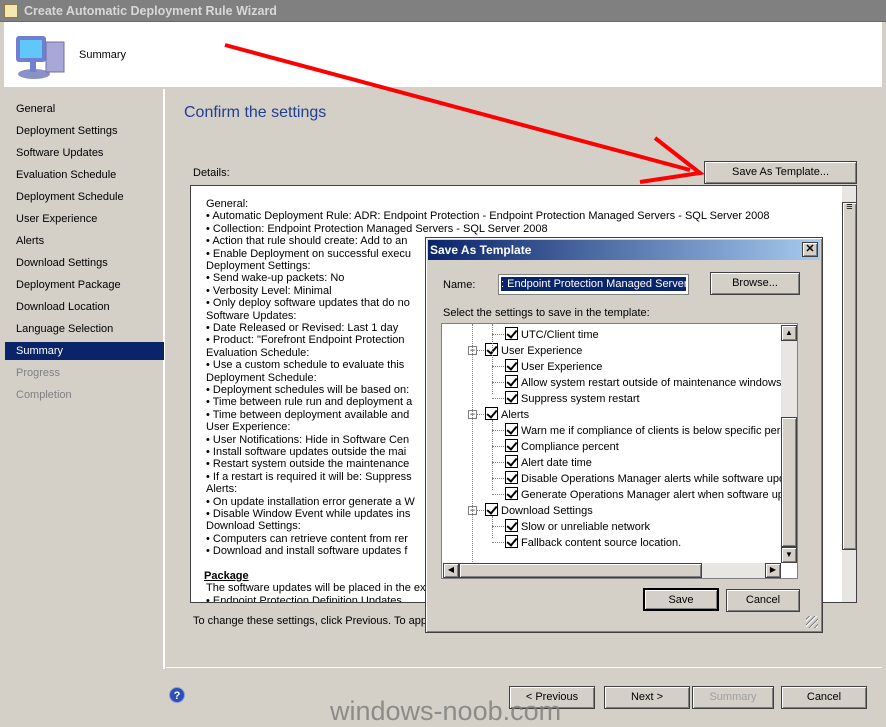  I want to click on tree-item-label: Alert date time, so click(556, 463).